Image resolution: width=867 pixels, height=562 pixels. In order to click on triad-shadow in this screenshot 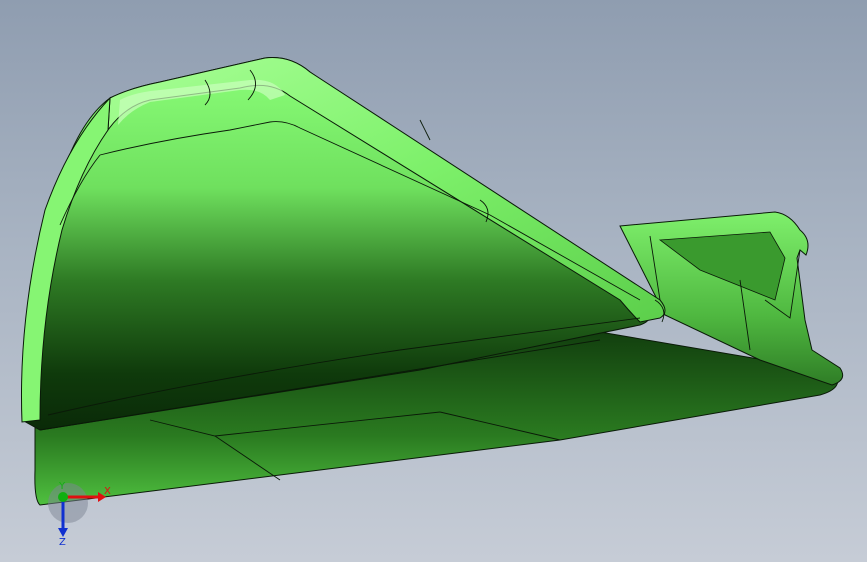, I will do `click(68, 503)`.